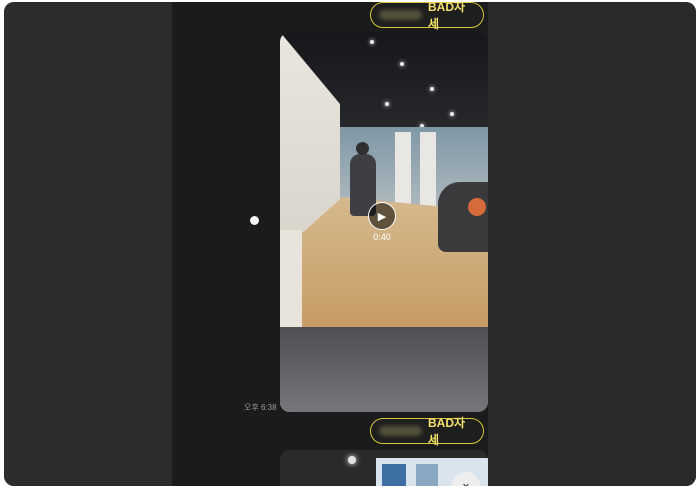 The image size is (700, 490). I want to click on message-time: 오후 6:38, so click(260, 407).